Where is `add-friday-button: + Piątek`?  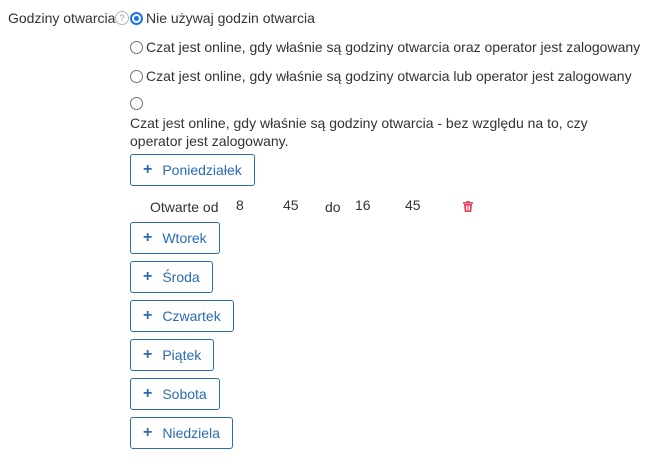
add-friday-button: + Piątek is located at coordinates (172, 355).